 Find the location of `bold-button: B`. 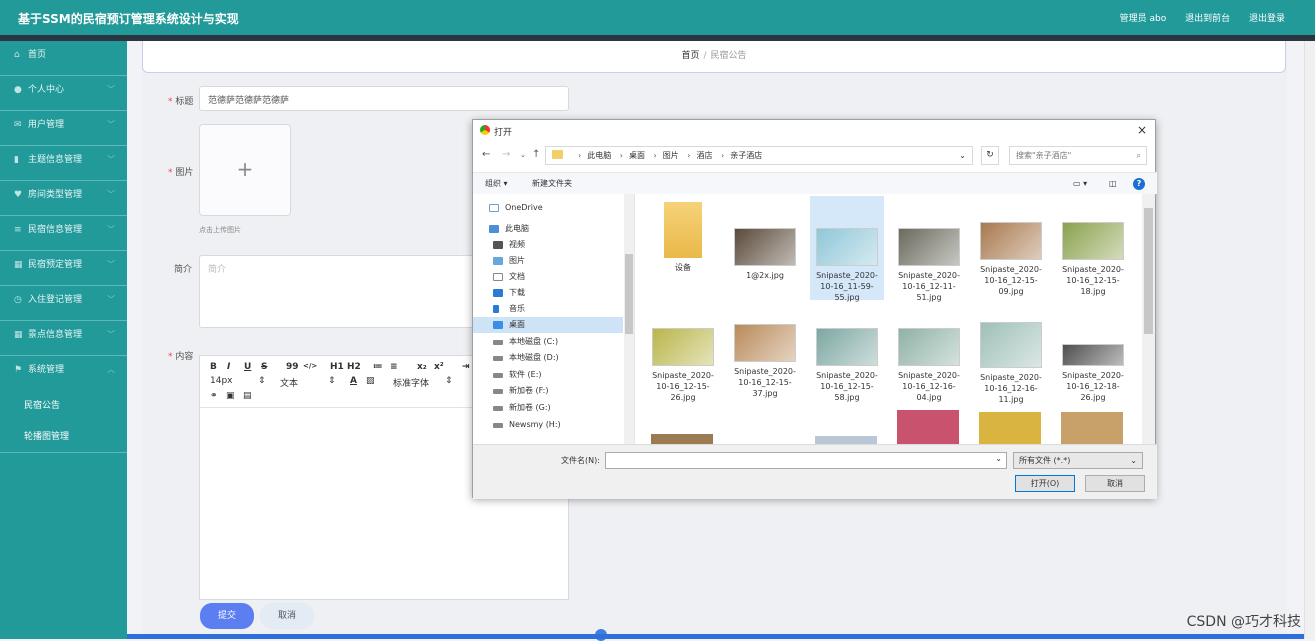

bold-button: B is located at coordinates (213, 367).